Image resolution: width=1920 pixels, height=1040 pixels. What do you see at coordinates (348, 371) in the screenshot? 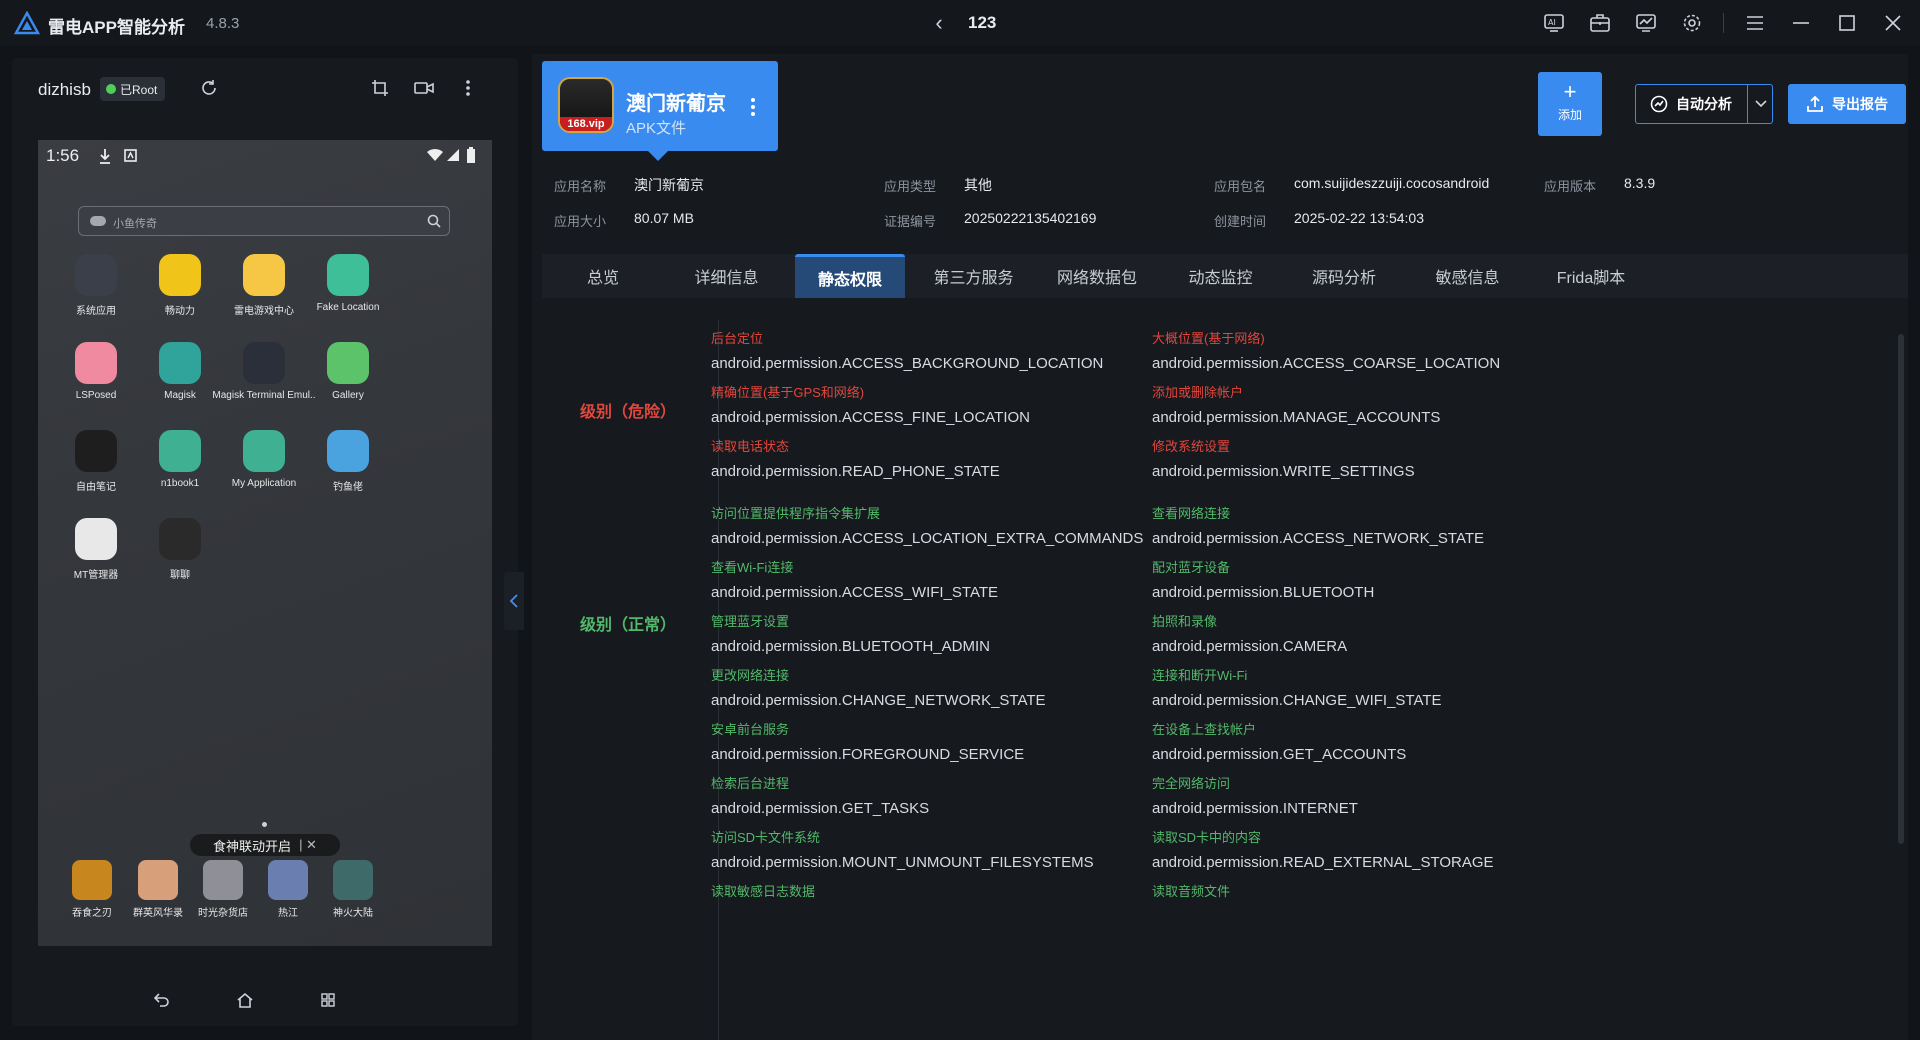
I see `phone-app-icon: Gallery` at bounding box center [348, 371].